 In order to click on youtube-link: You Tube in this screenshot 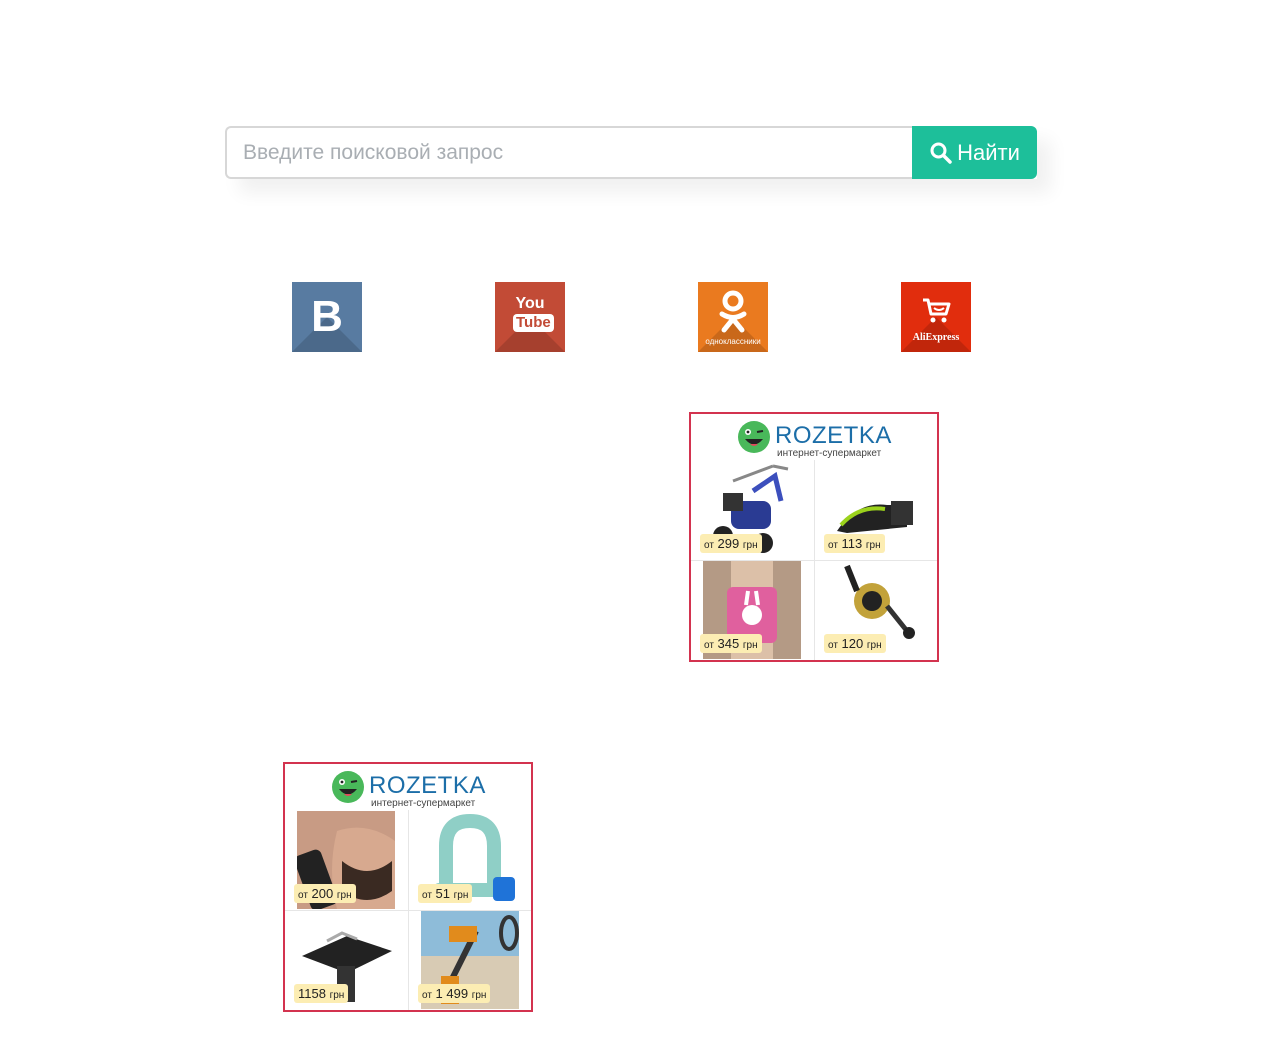, I will do `click(537, 324)`.